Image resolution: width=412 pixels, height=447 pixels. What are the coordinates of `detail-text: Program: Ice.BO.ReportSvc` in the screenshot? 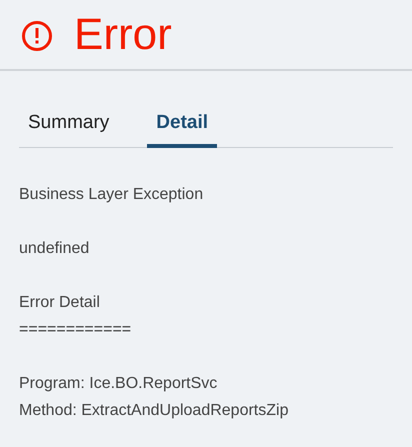 It's located at (118, 384).